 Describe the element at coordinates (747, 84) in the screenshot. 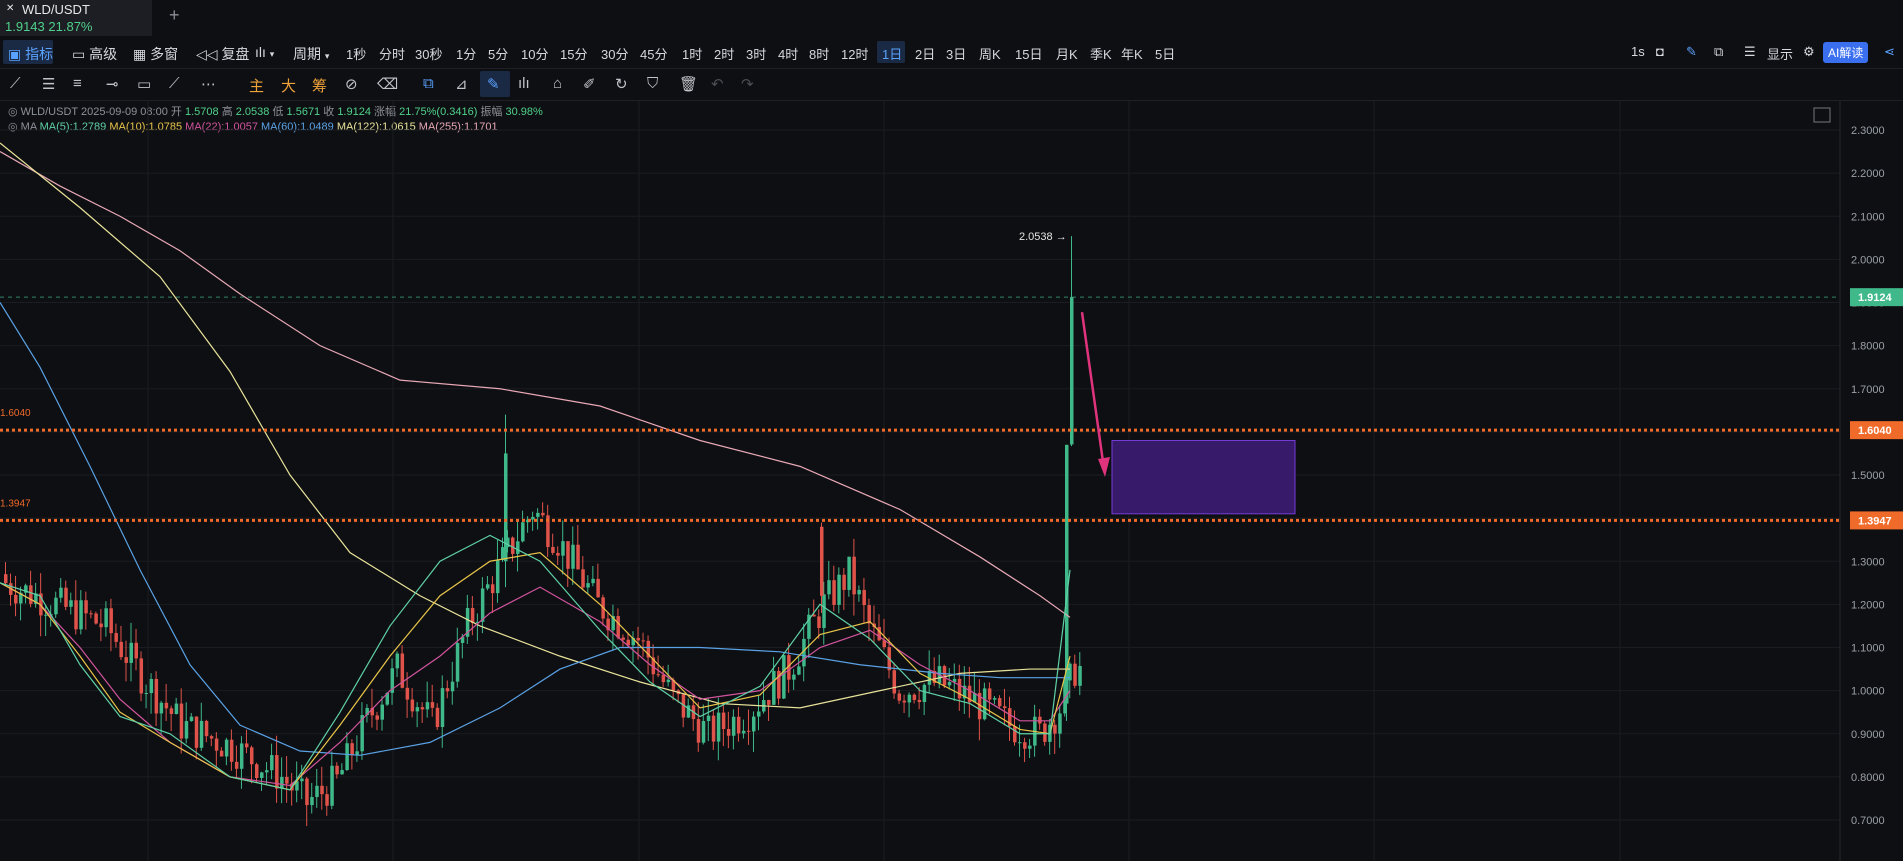

I see `redo-icon: ↷` at that location.